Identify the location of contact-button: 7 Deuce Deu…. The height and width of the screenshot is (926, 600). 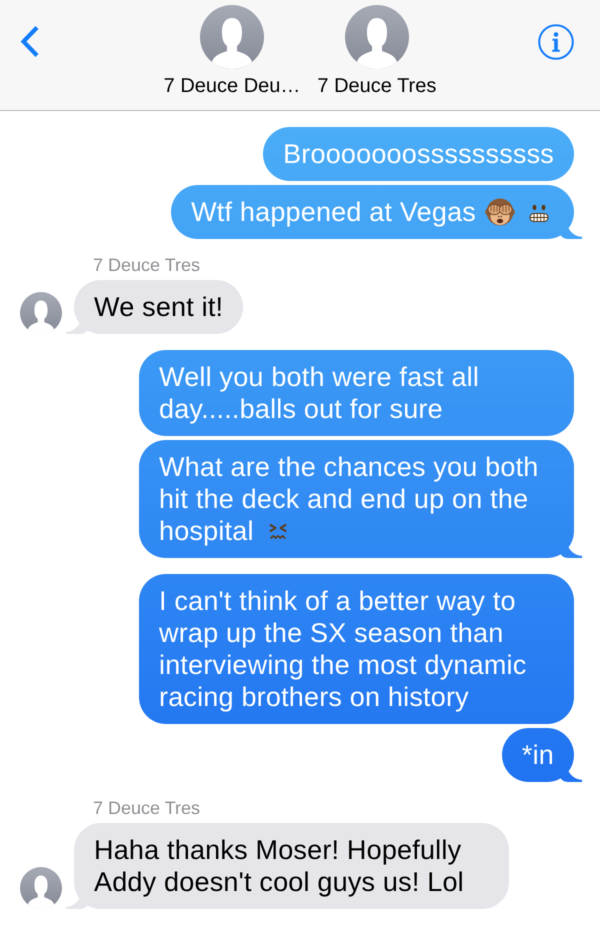
(232, 51).